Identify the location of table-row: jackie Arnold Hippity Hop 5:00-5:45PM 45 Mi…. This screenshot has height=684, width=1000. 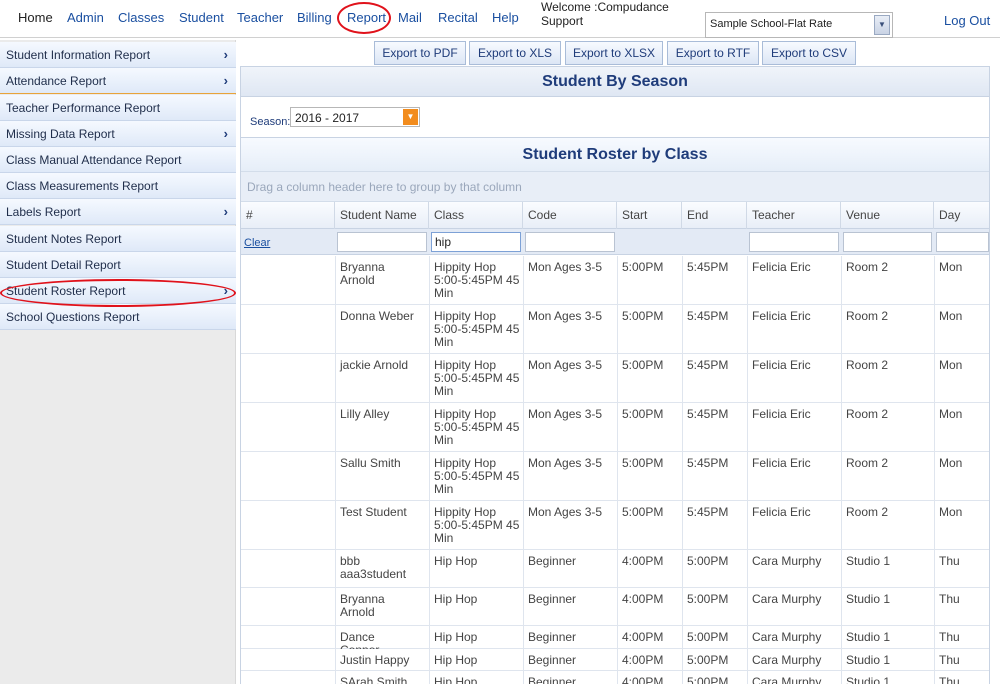
(615, 378).